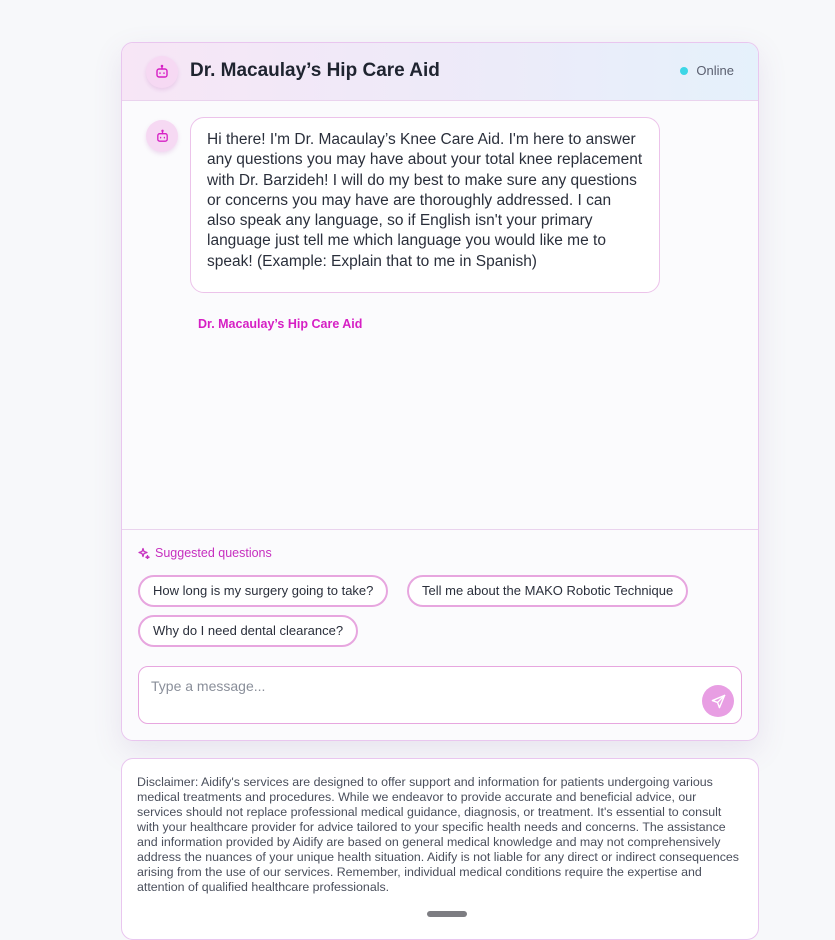  I want to click on online-status: Online, so click(707, 70).